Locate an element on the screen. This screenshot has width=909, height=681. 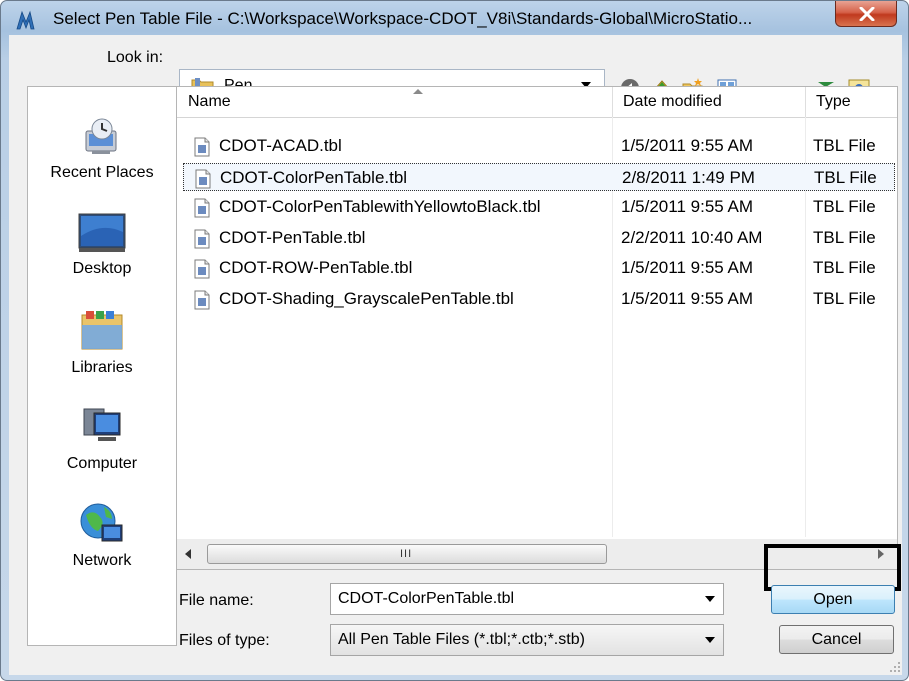
file-name: CDOT-ACAD.tbl is located at coordinates (280, 145).